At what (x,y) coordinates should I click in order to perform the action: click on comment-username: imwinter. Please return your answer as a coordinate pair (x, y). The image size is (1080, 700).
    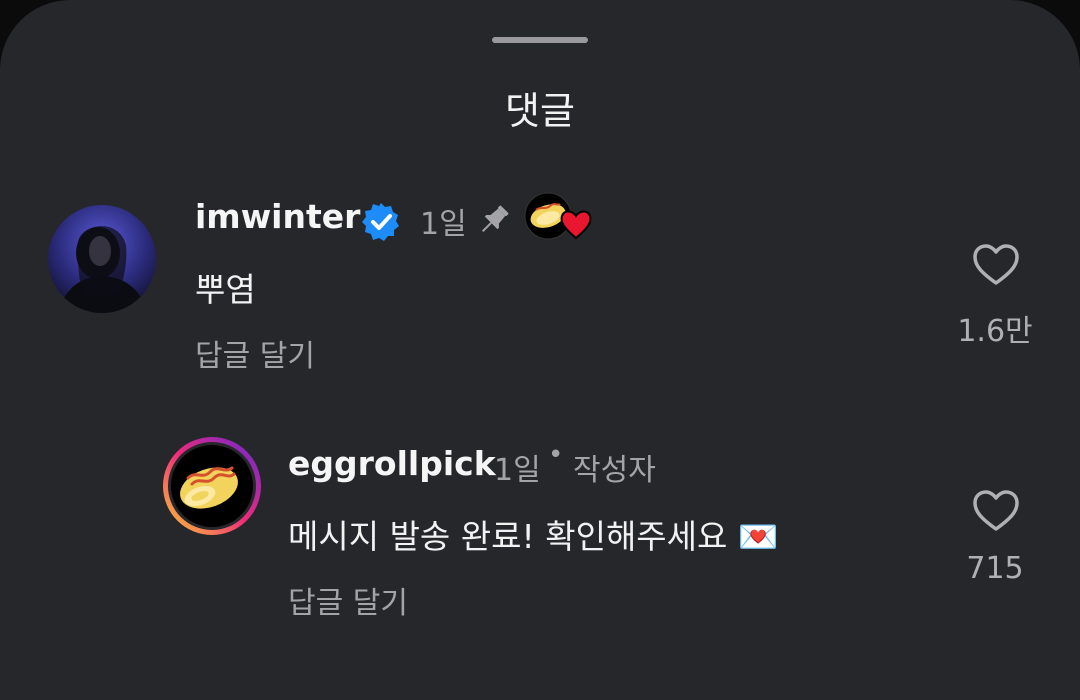
    Looking at the image, I should click on (277, 216).